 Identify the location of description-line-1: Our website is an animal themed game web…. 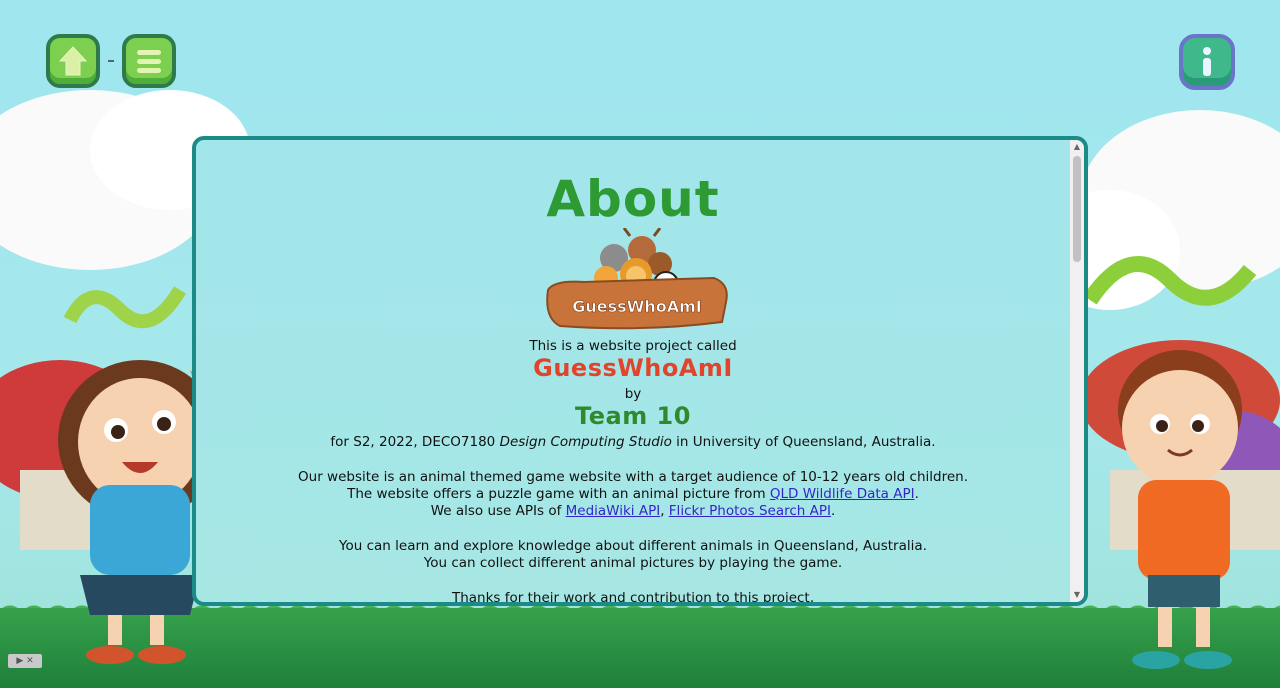
(633, 477).